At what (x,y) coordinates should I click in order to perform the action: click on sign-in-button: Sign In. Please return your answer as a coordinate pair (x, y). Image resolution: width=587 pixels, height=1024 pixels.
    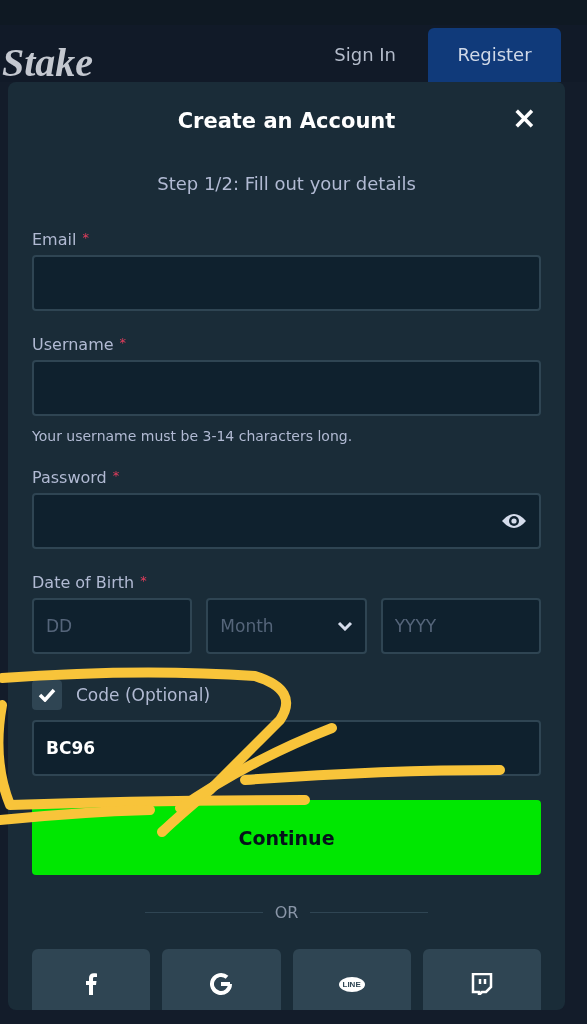
    Looking at the image, I should click on (365, 55).